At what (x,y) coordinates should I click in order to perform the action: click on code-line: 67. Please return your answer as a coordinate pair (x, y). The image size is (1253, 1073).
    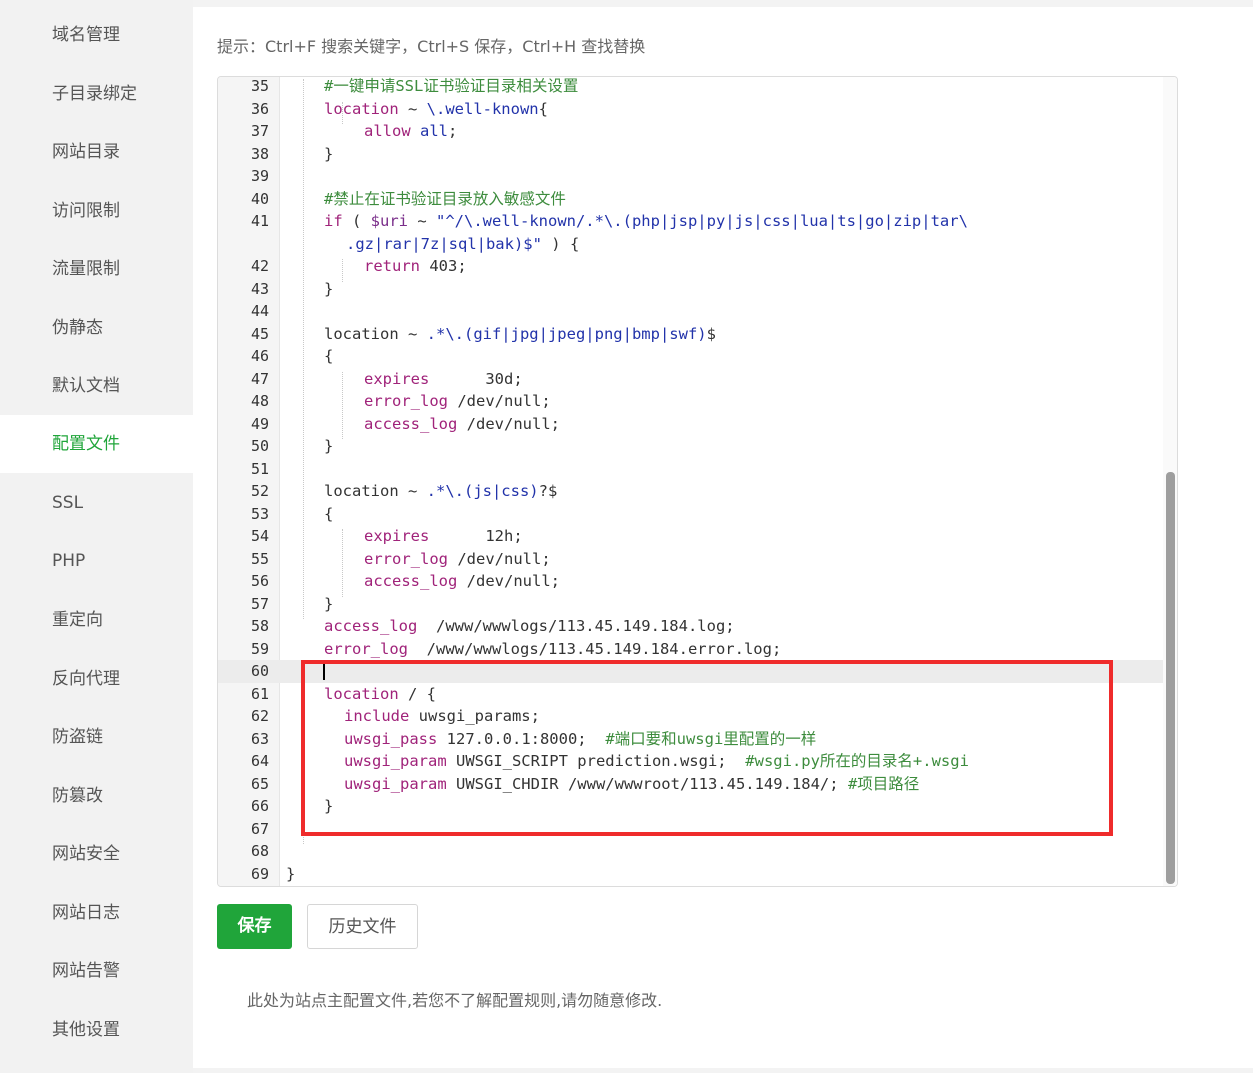
    Looking at the image, I should click on (690, 829).